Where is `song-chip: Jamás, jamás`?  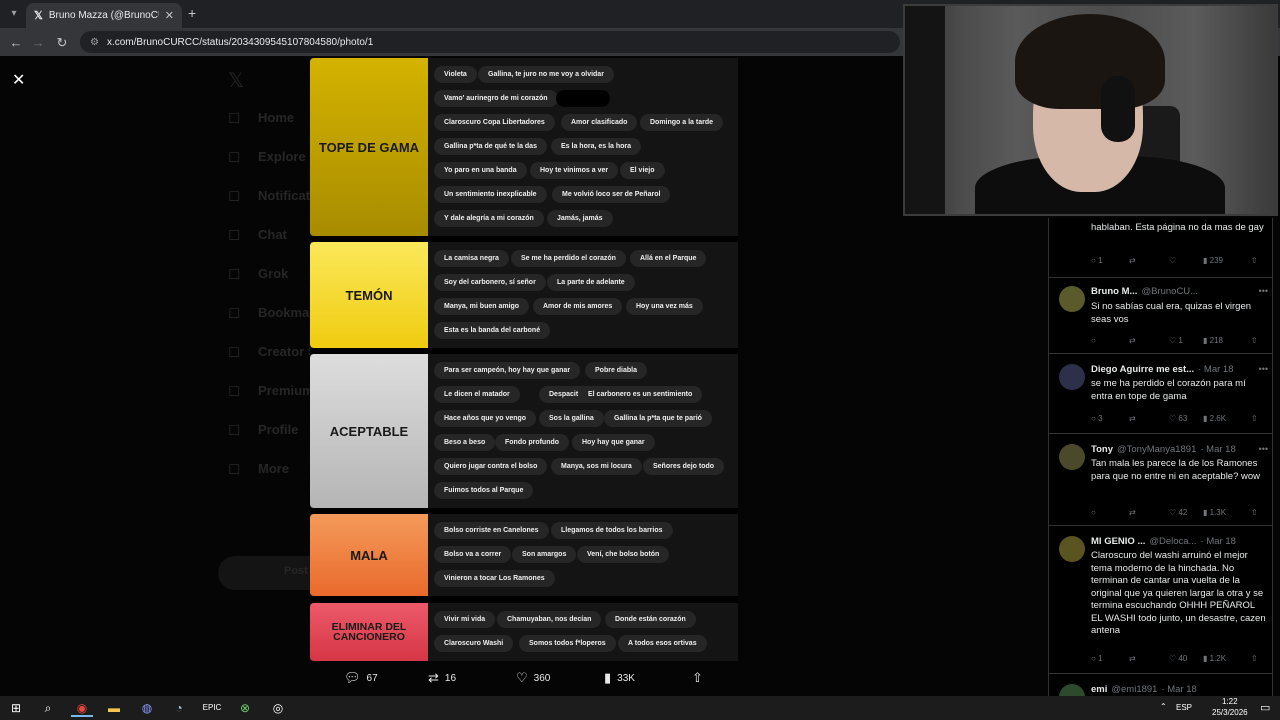
song-chip: Jamás, jamás is located at coordinates (580, 218).